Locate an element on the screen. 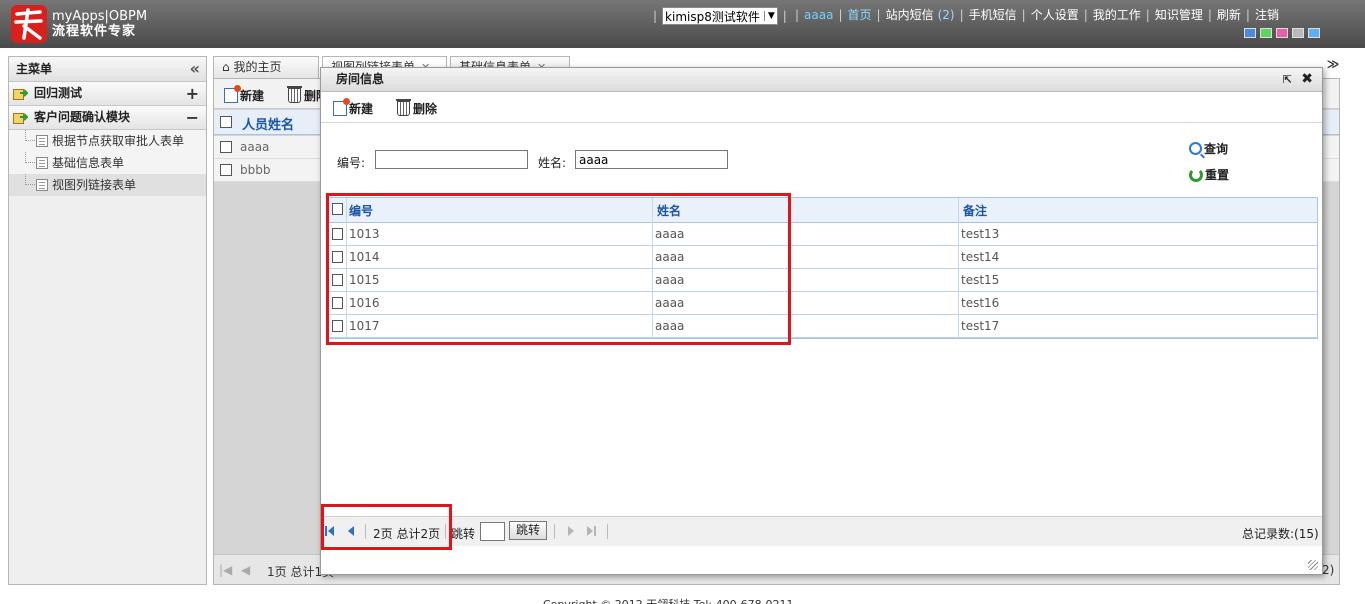 Image resolution: width=1365 pixels, height=604 pixels. nav-settings: 个人设置 is located at coordinates (1055, 14).